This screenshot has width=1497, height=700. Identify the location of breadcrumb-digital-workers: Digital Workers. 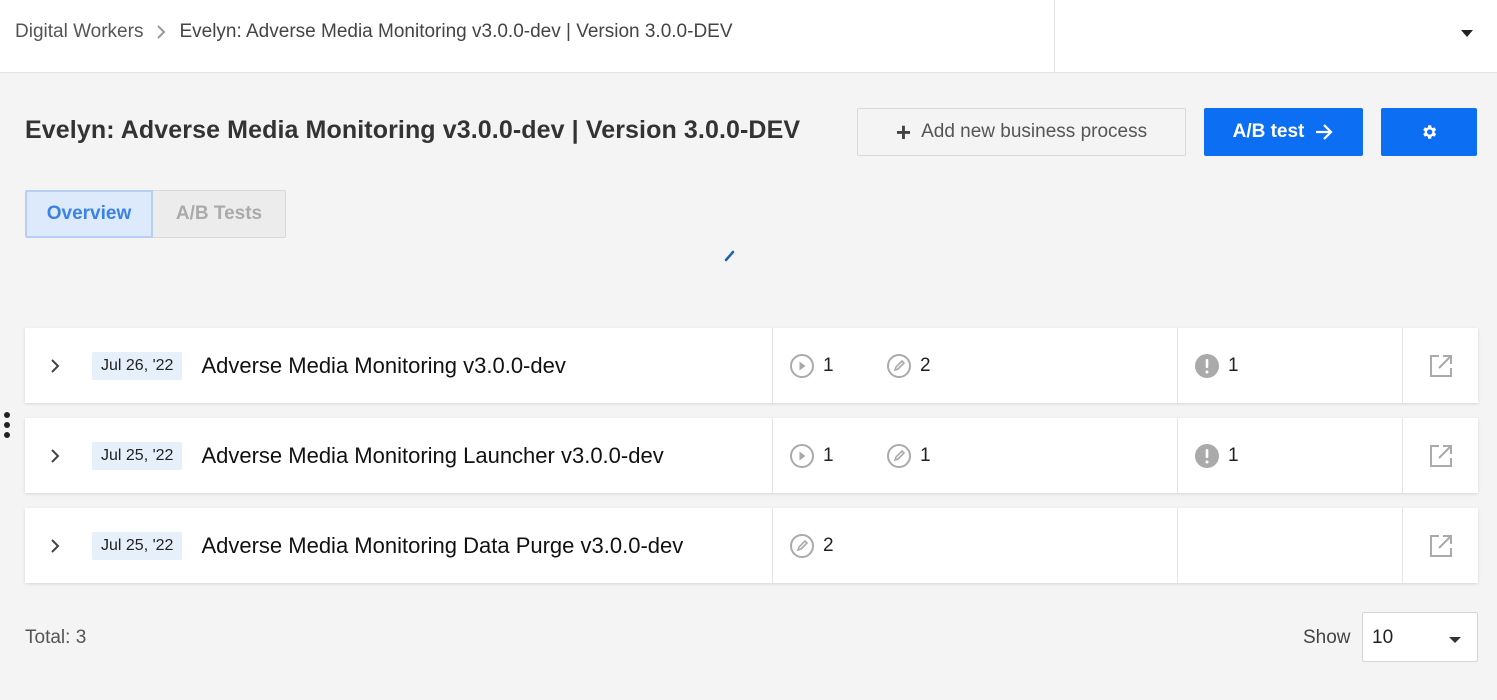
(79, 32).